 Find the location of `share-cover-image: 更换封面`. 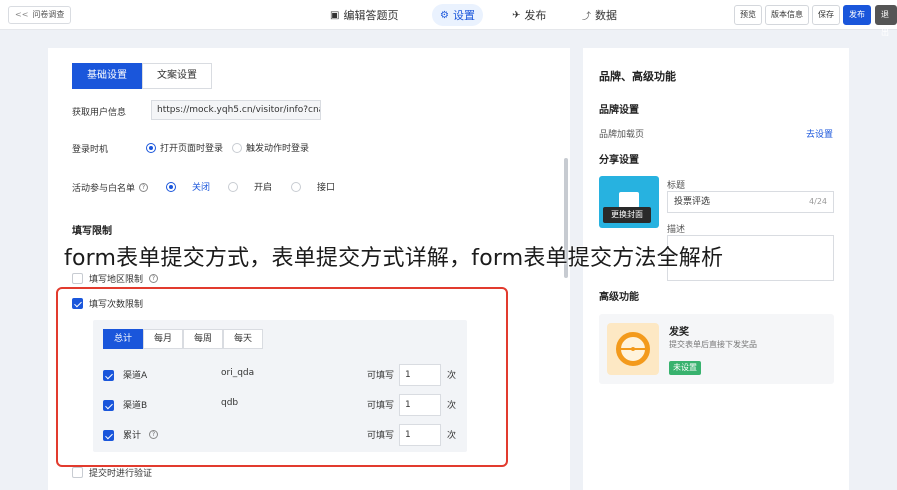

share-cover-image: 更换封面 is located at coordinates (629, 202).